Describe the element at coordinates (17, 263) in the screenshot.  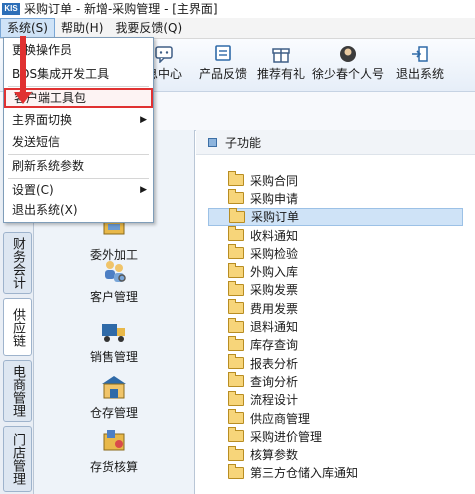
I see `tab-finance: 财务会计` at that location.